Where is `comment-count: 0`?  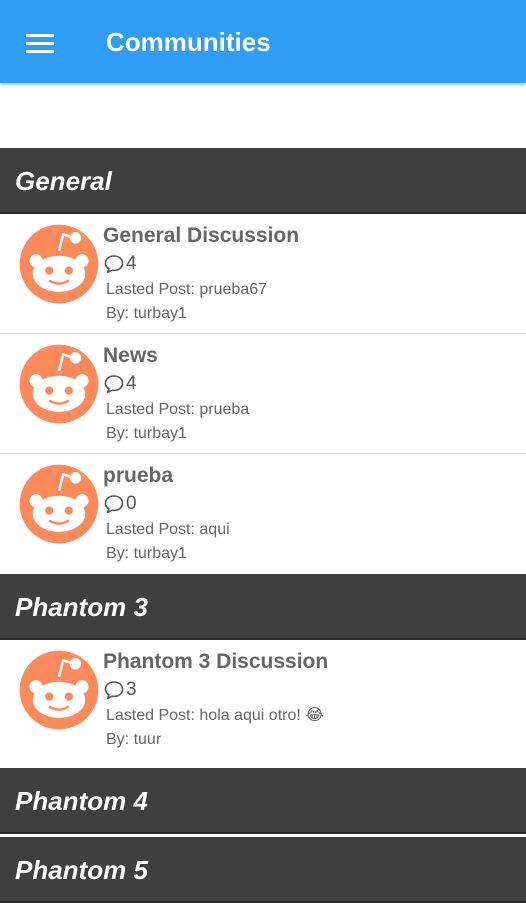
comment-count: 0 is located at coordinates (120, 504).